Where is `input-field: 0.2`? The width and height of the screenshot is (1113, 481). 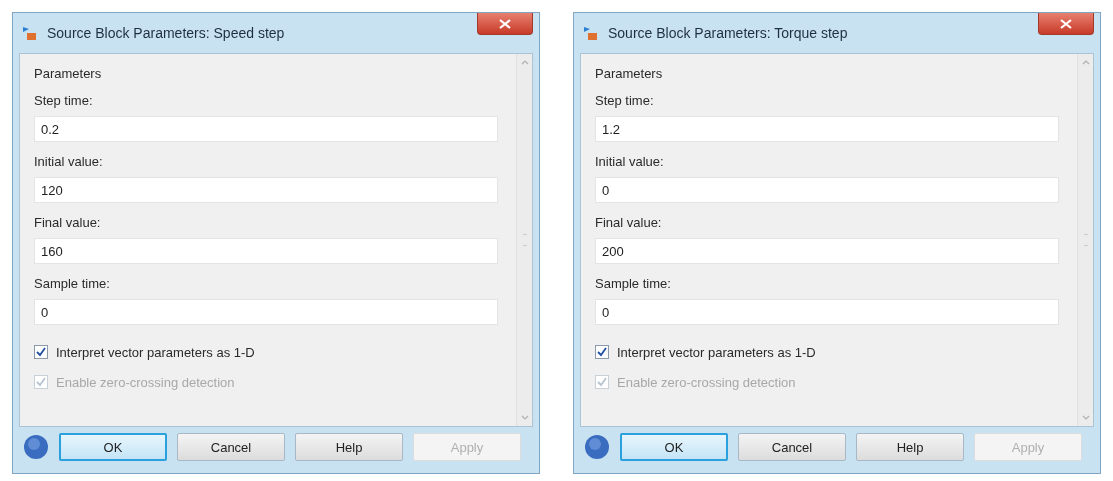 input-field: 0.2 is located at coordinates (266, 129).